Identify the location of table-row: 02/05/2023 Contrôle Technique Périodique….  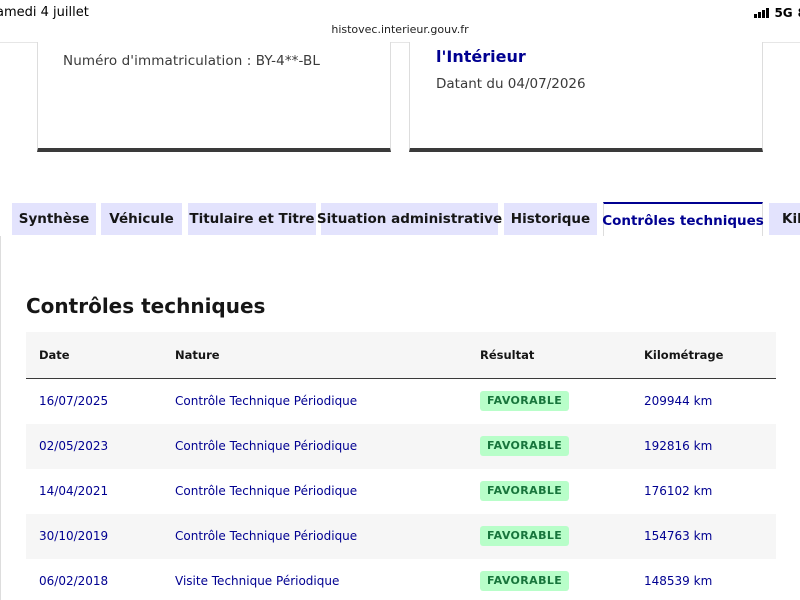
(401, 446).